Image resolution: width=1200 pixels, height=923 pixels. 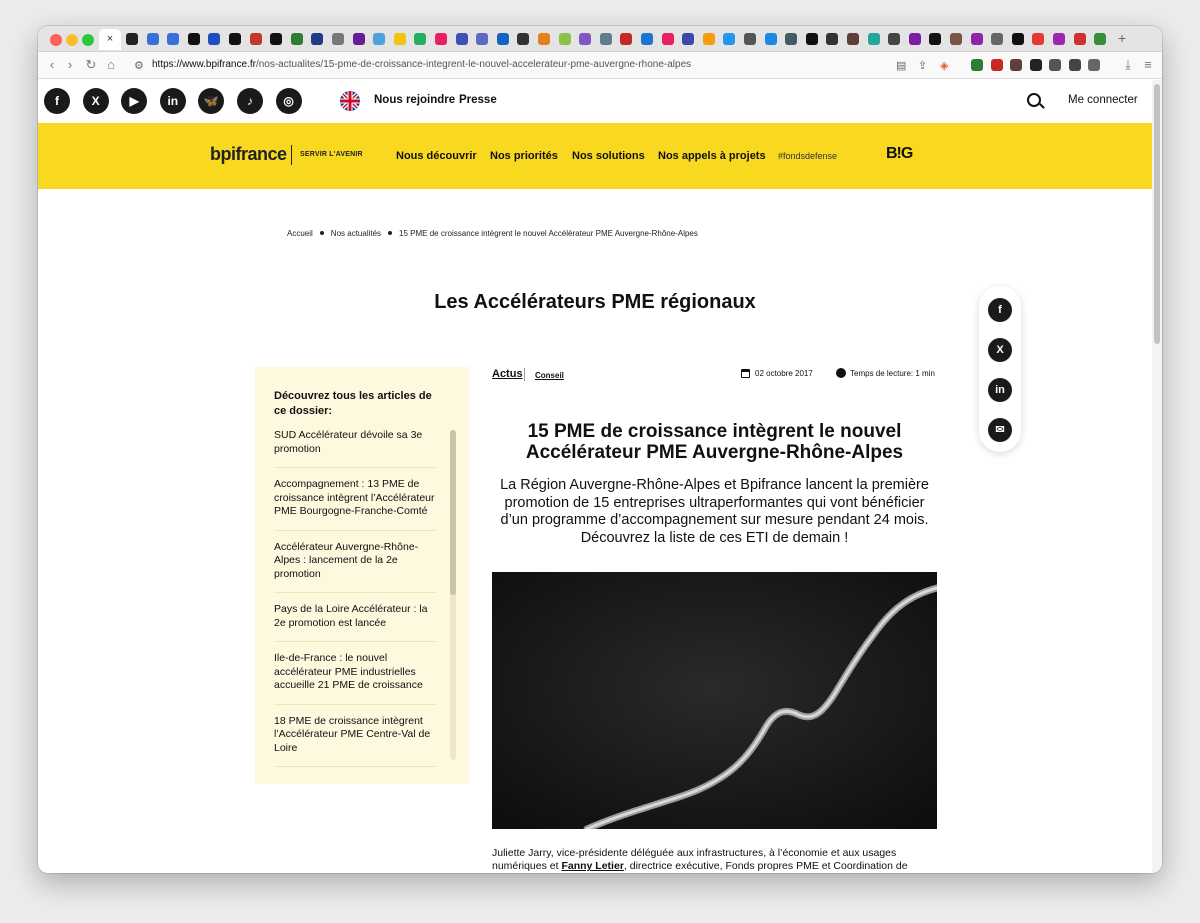 I want to click on breadcrumb-home: Accueil, so click(x=300, y=233).